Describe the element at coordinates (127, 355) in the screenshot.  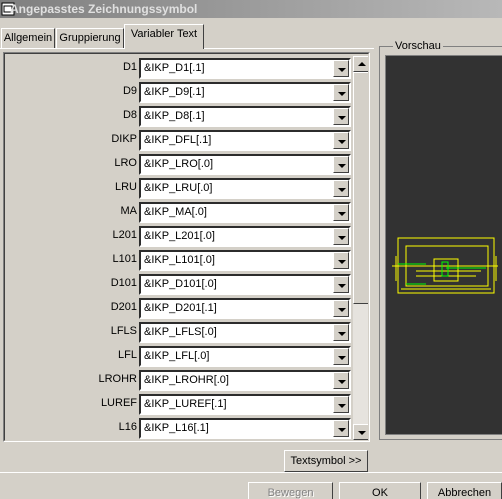
I see `row-label: LFL` at that location.